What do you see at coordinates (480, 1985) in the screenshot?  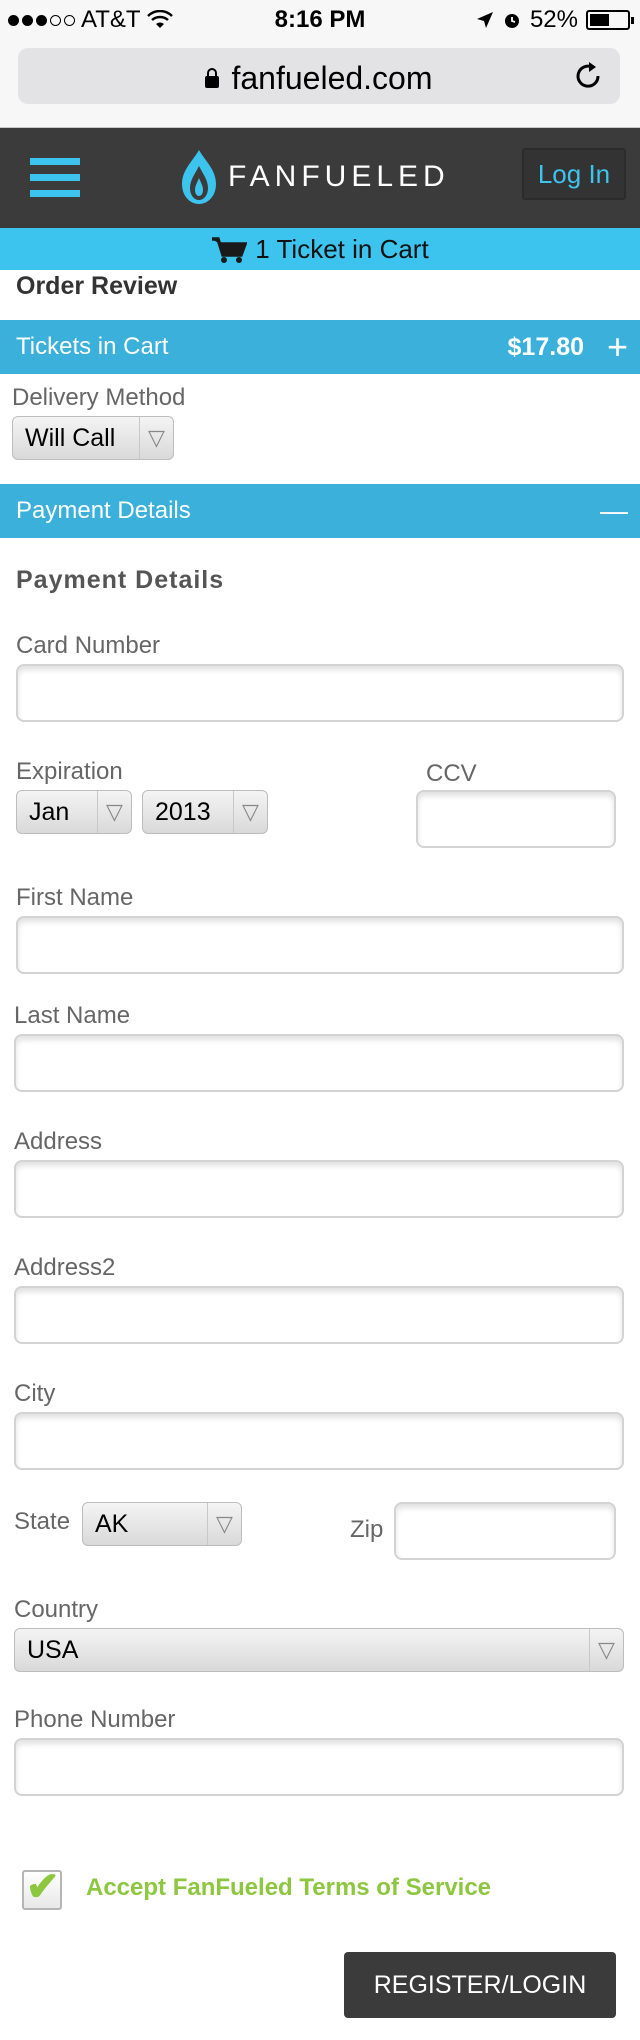 I see `register-login-button: REGISTER/LOGIN` at bounding box center [480, 1985].